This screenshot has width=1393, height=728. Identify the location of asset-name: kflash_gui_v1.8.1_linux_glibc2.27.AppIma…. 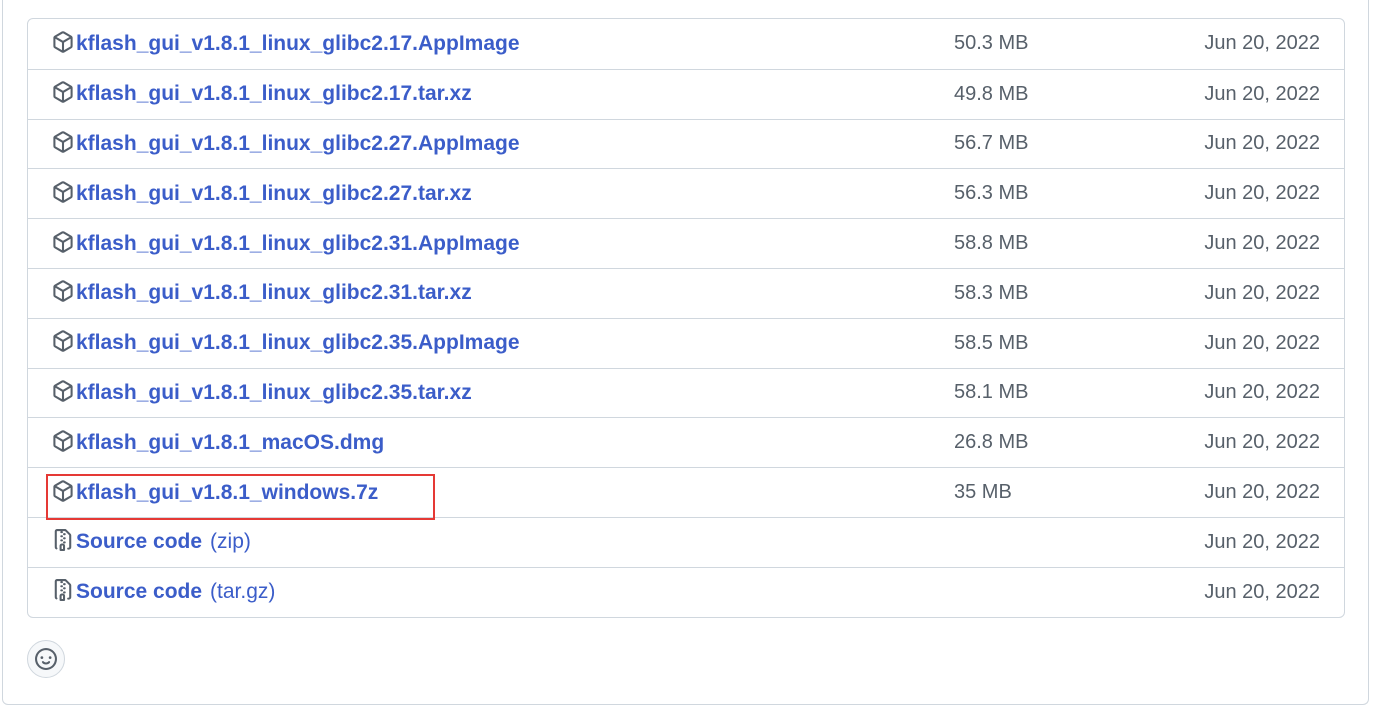
(298, 143).